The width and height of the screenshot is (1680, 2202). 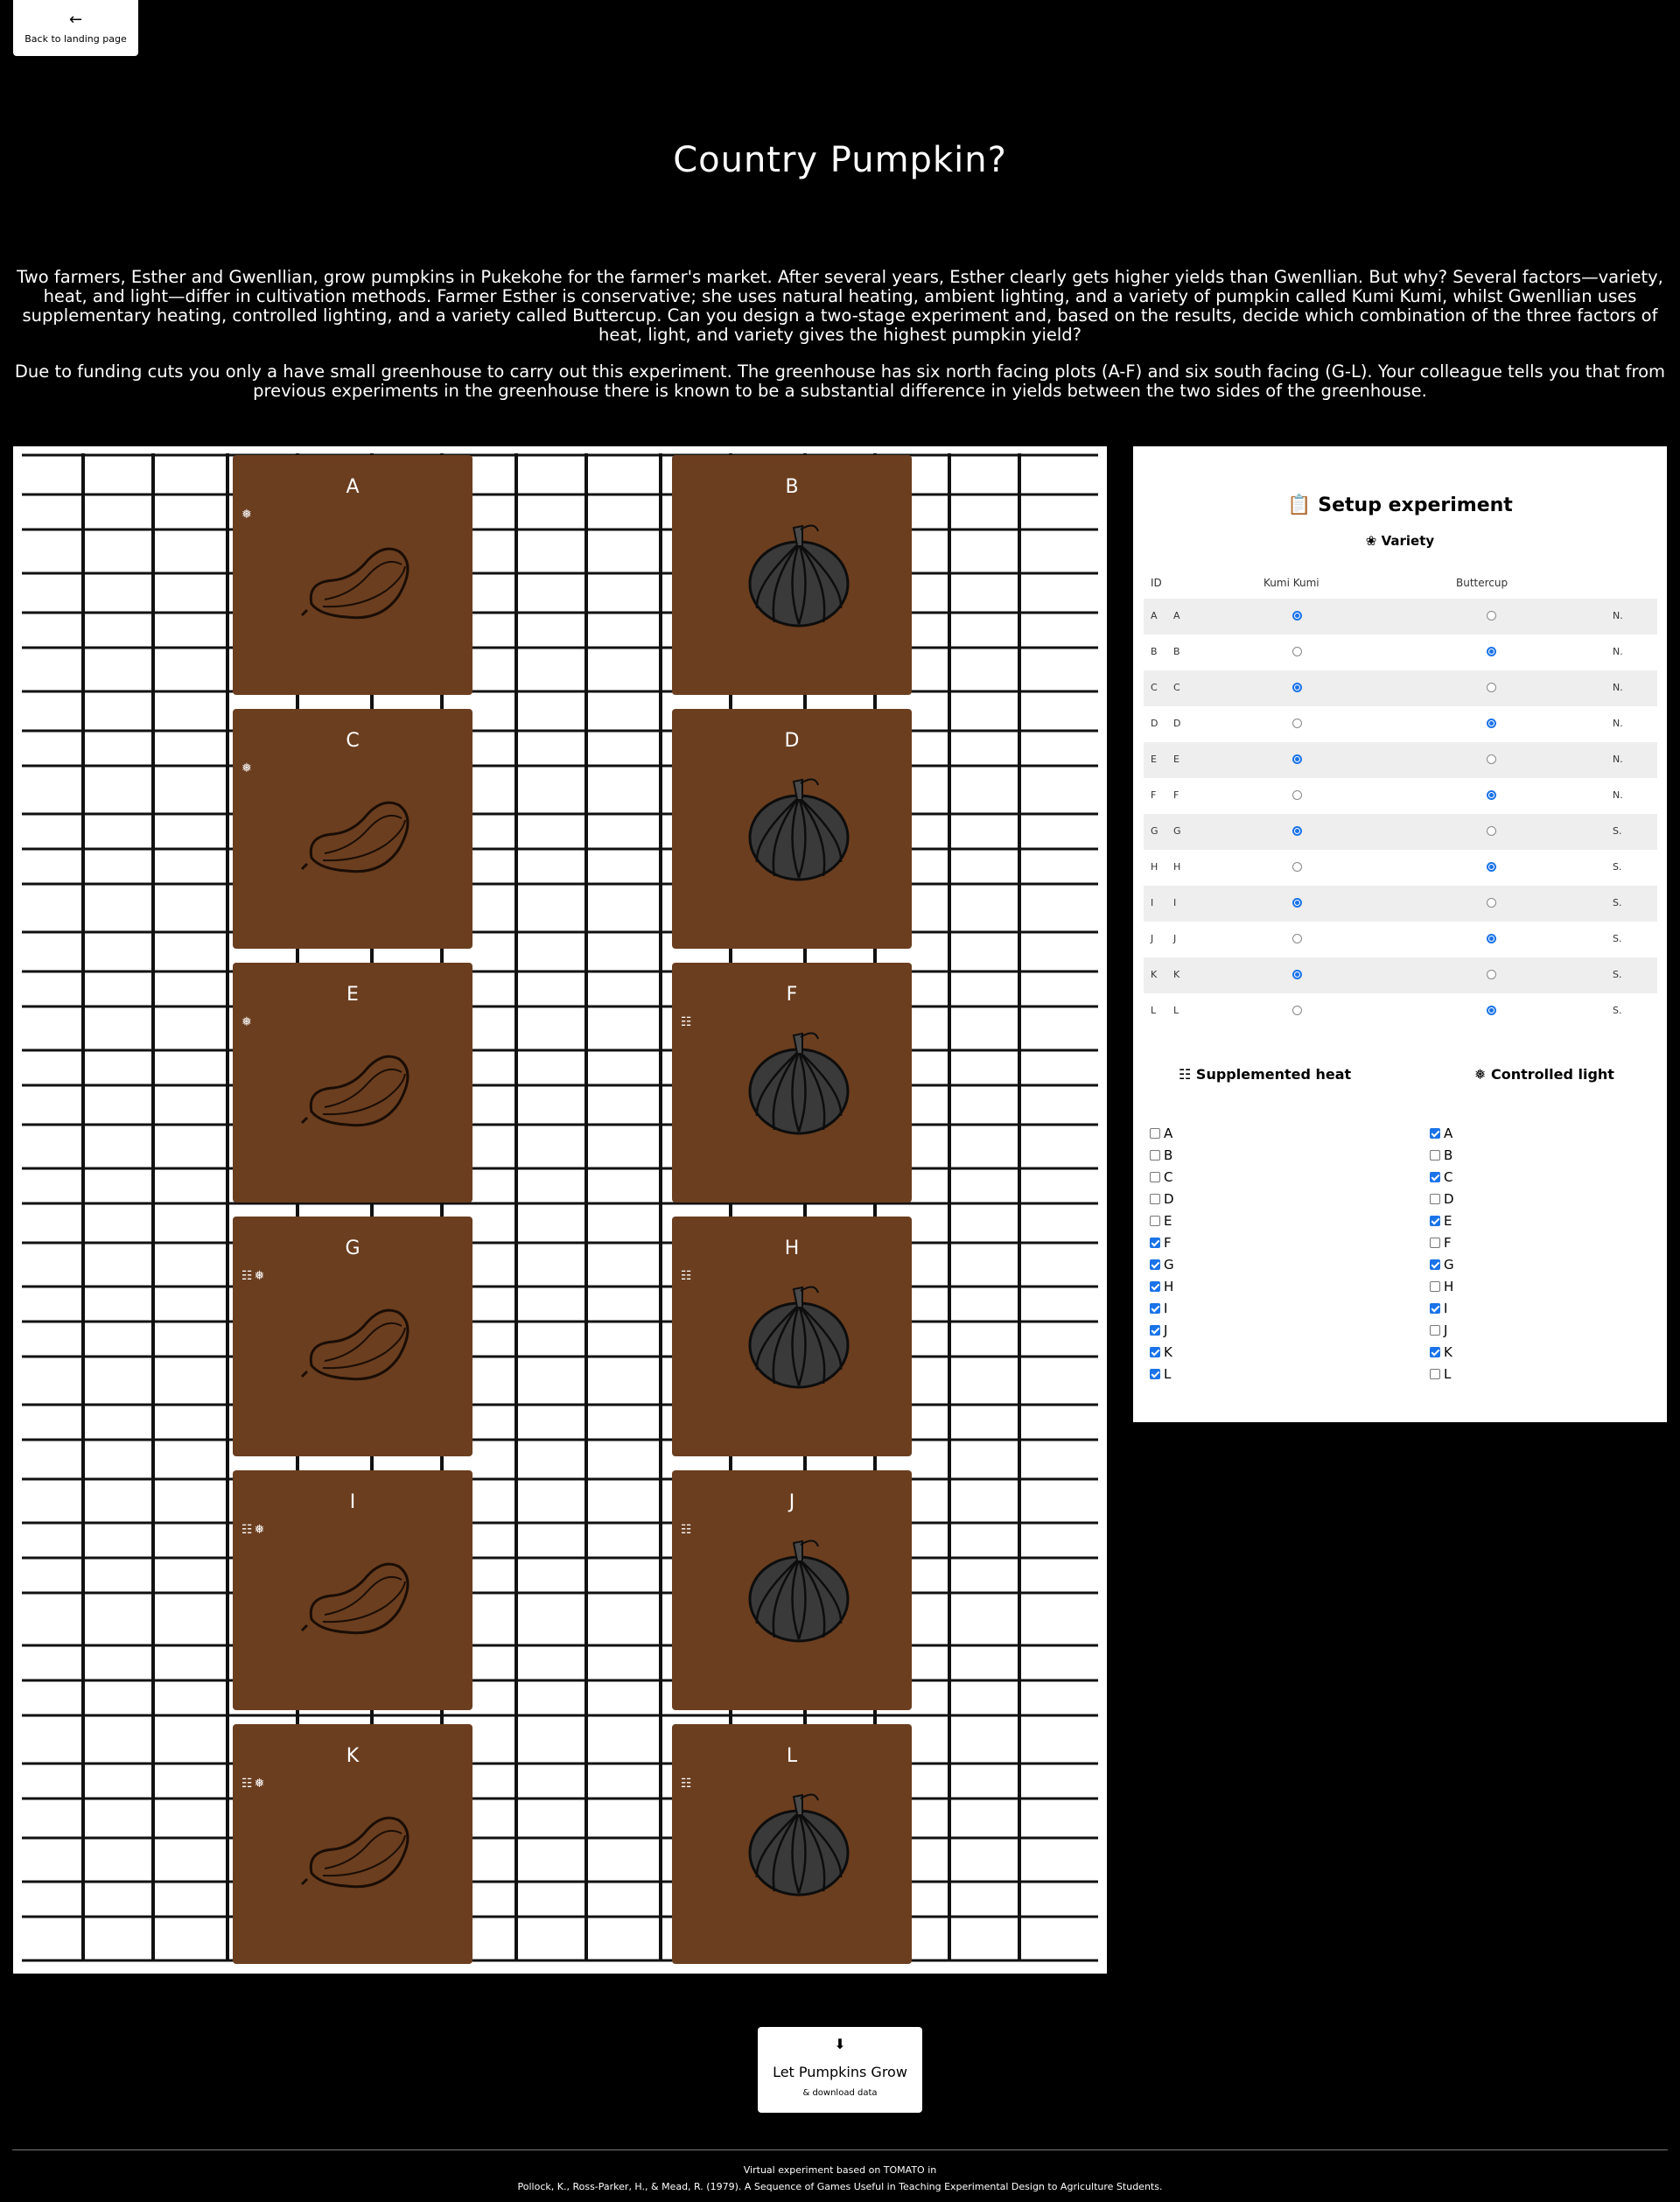 I want to click on light-label: J, so click(x=1446, y=1330).